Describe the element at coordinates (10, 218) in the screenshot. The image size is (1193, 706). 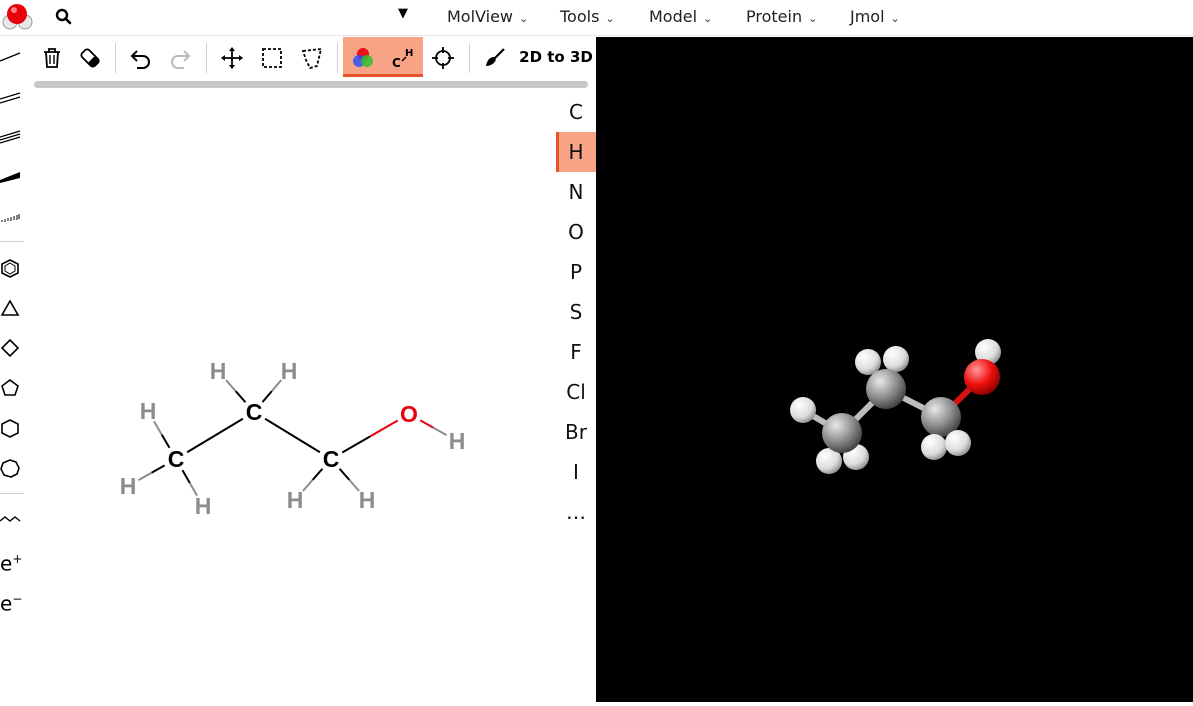
I see `hash-bond-icon` at that location.